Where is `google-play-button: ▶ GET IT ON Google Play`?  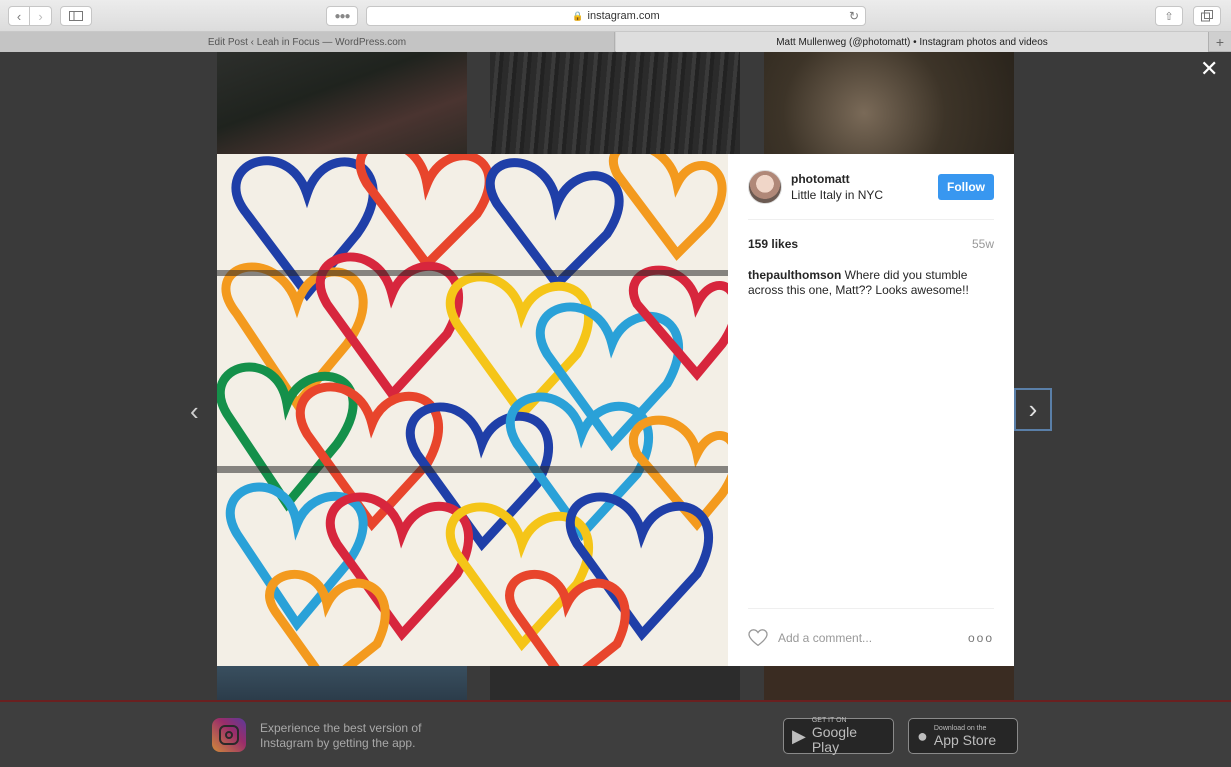
google-play-button: ▶ GET IT ON Google Play is located at coordinates (838, 736).